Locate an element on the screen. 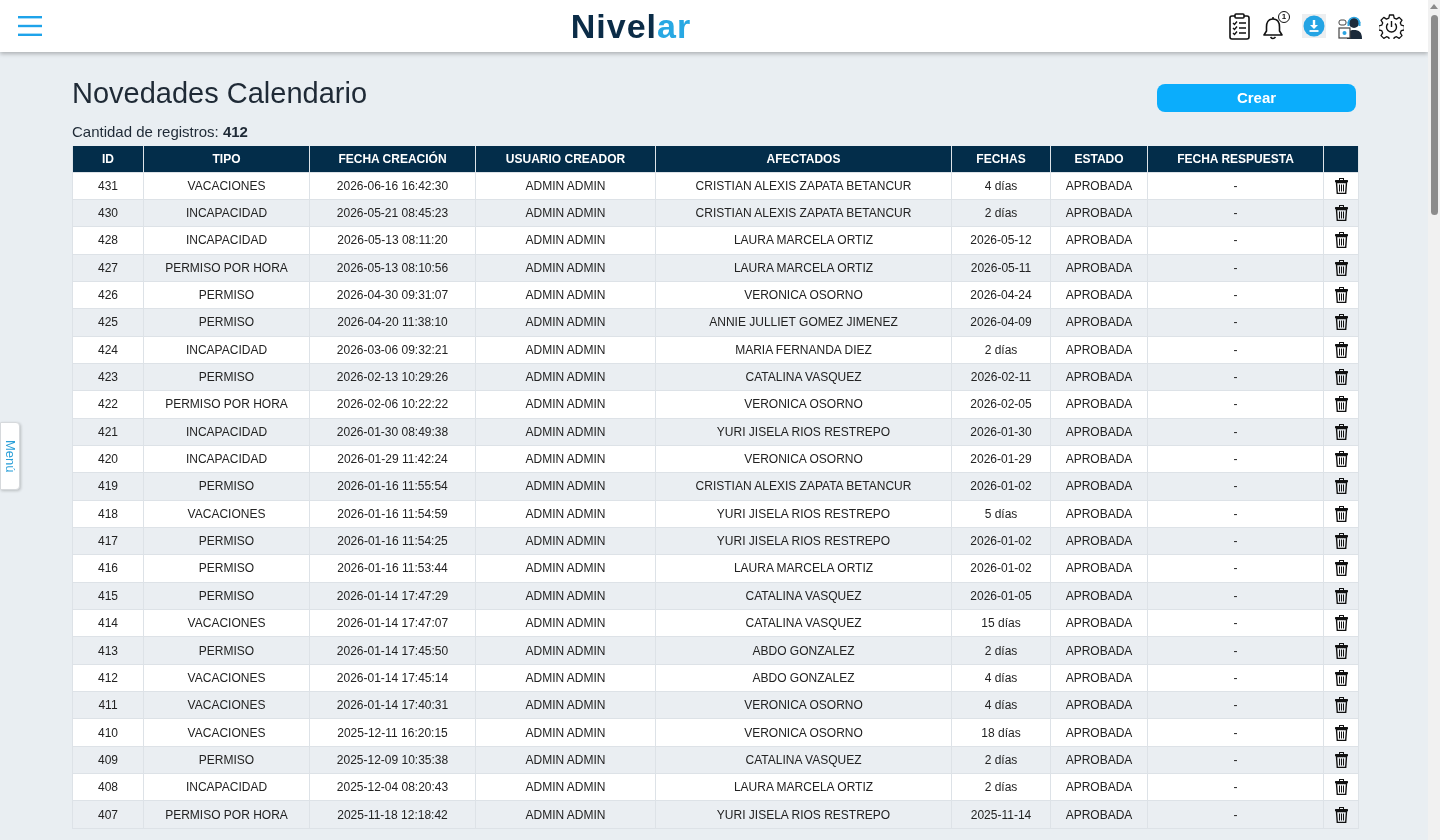 Image resolution: width=1440 pixels, height=840 pixels. table-cell: MARIA FERNANDA DIEZ is located at coordinates (803, 350).